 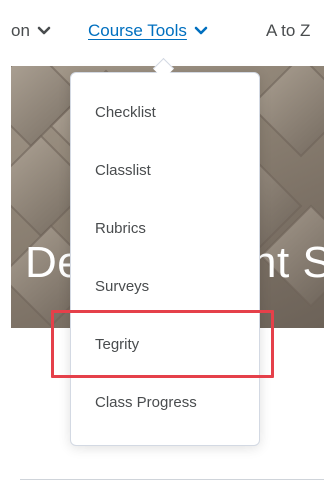 What do you see at coordinates (165, 286) in the screenshot?
I see `menu-item-surveys: Surveys` at bounding box center [165, 286].